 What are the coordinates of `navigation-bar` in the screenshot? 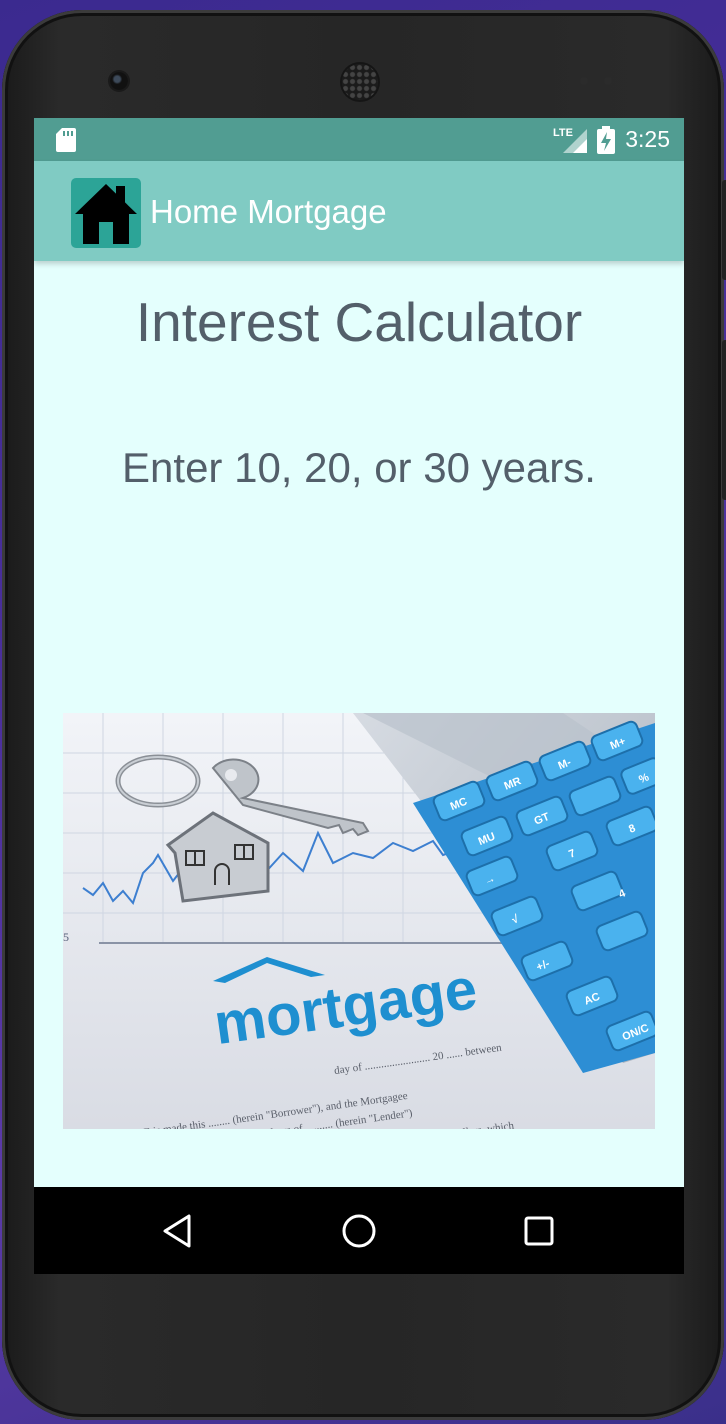 It's located at (359, 1230).